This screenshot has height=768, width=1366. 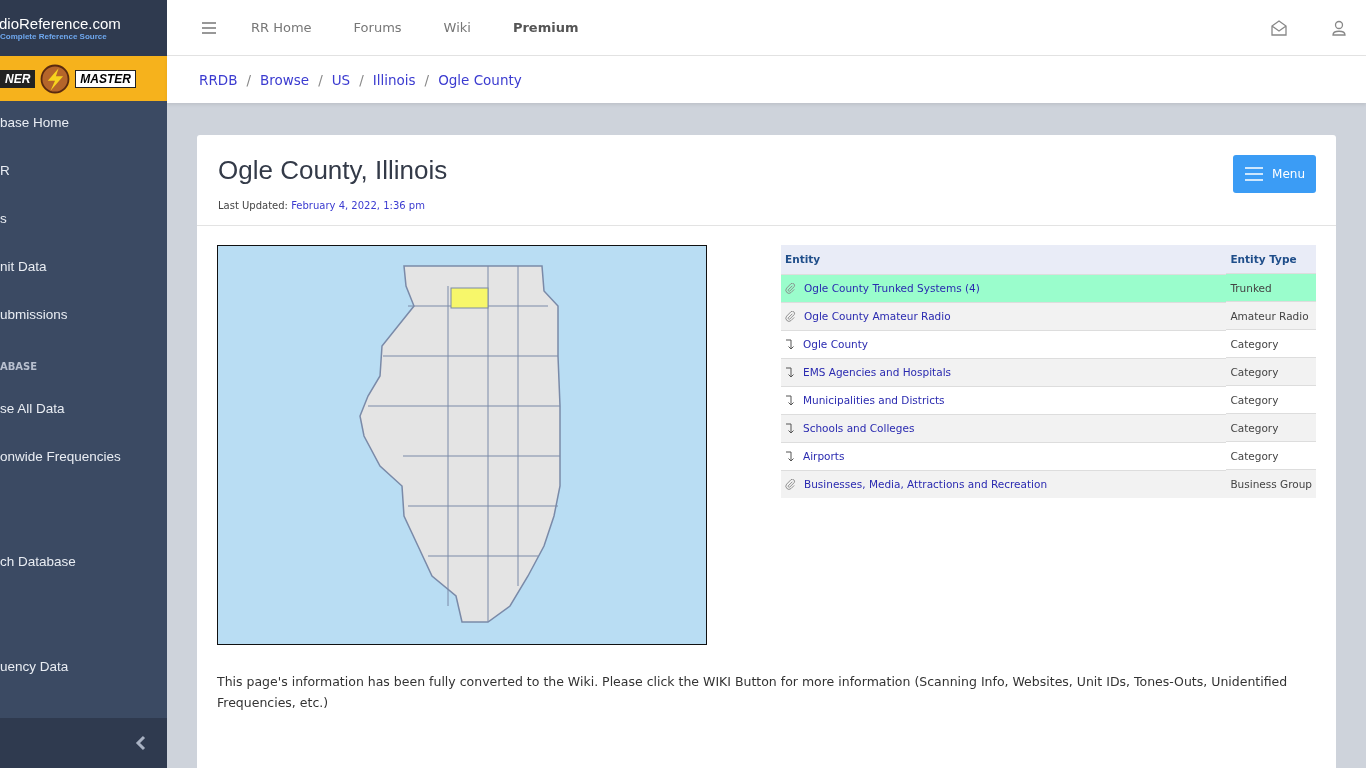 What do you see at coordinates (1271, 287) in the screenshot?
I see `table-cell: Trunked` at bounding box center [1271, 287].